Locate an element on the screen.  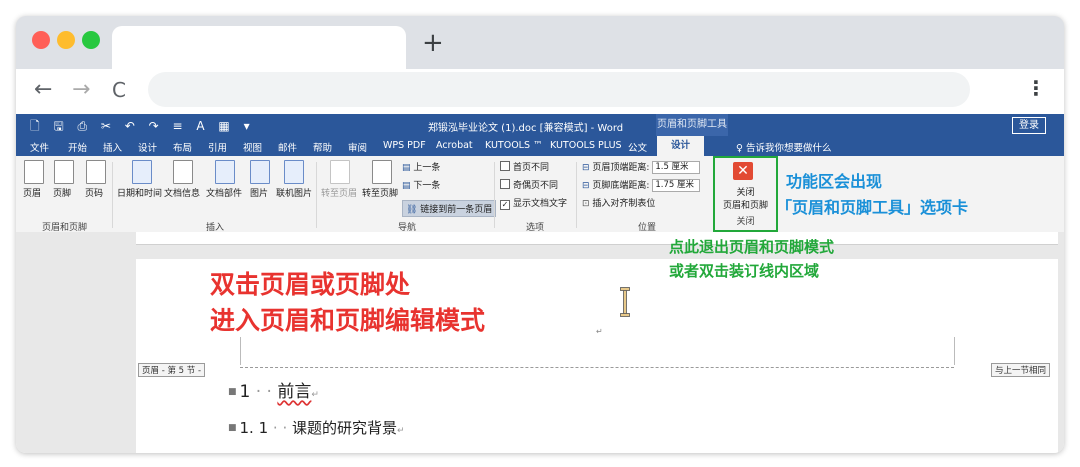
browser-toolbar: ← → C ⋮ is located at coordinates (540, 91).